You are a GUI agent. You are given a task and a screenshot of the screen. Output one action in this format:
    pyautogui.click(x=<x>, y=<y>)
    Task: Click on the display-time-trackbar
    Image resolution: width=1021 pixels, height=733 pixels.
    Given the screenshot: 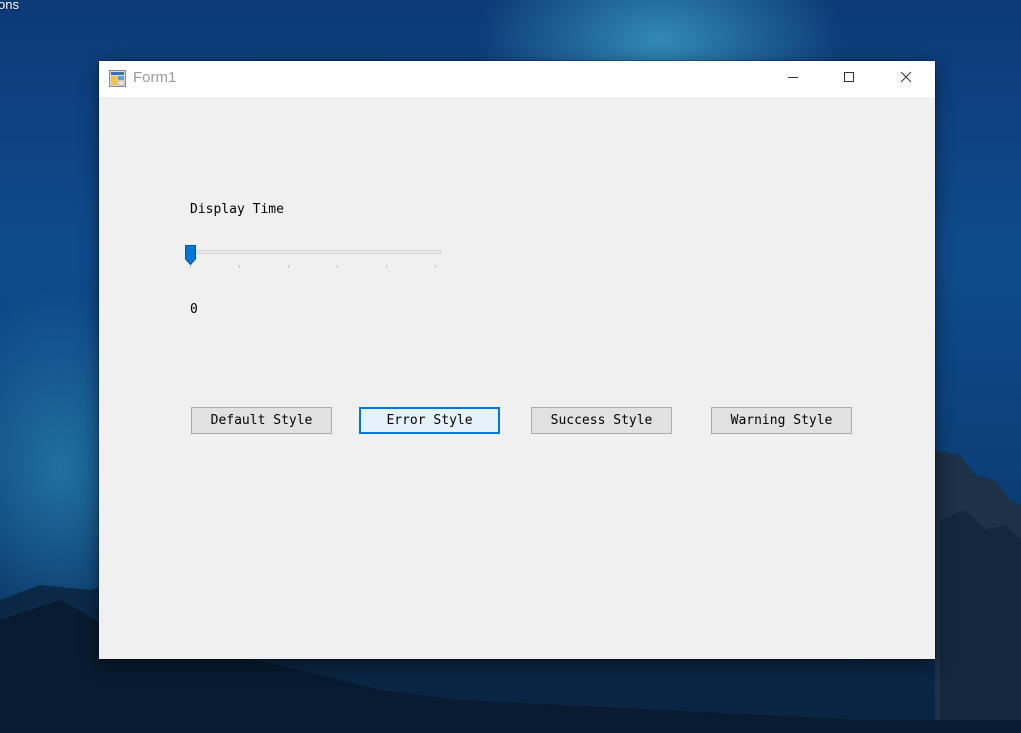 What is the action you would take?
    pyautogui.click(x=315, y=256)
    